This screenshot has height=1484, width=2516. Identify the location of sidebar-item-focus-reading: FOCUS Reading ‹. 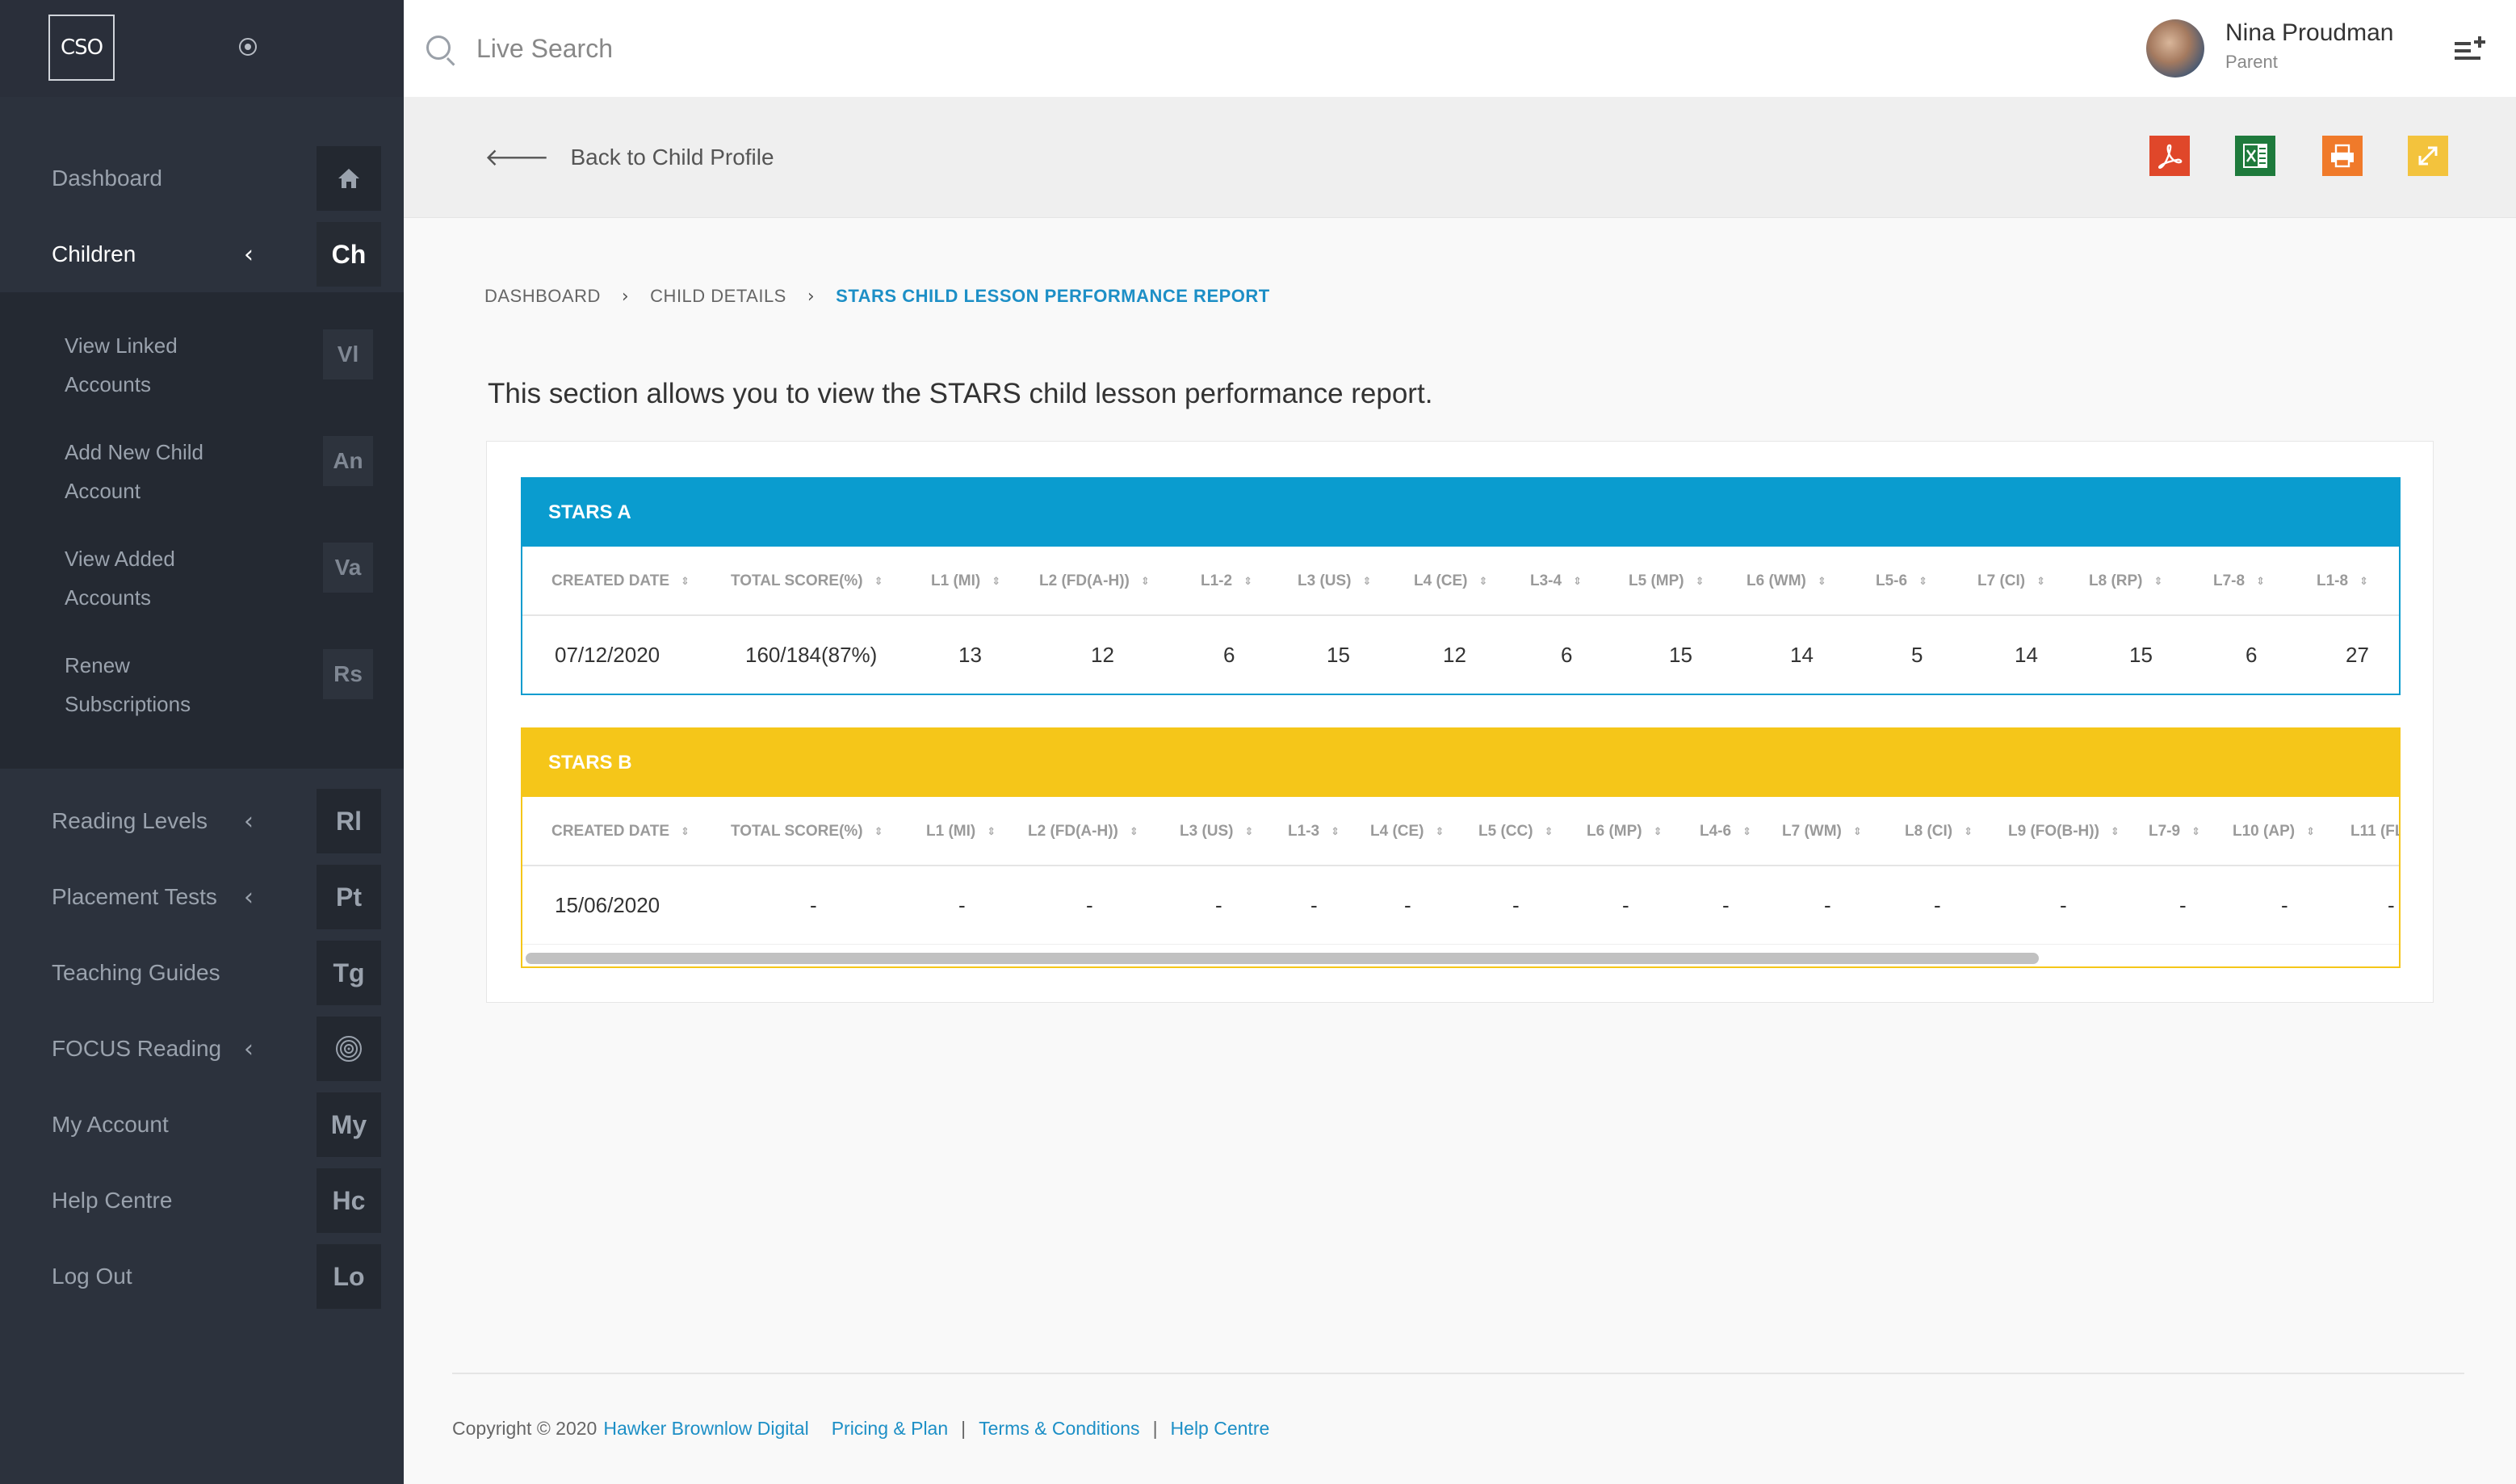
(202, 1049).